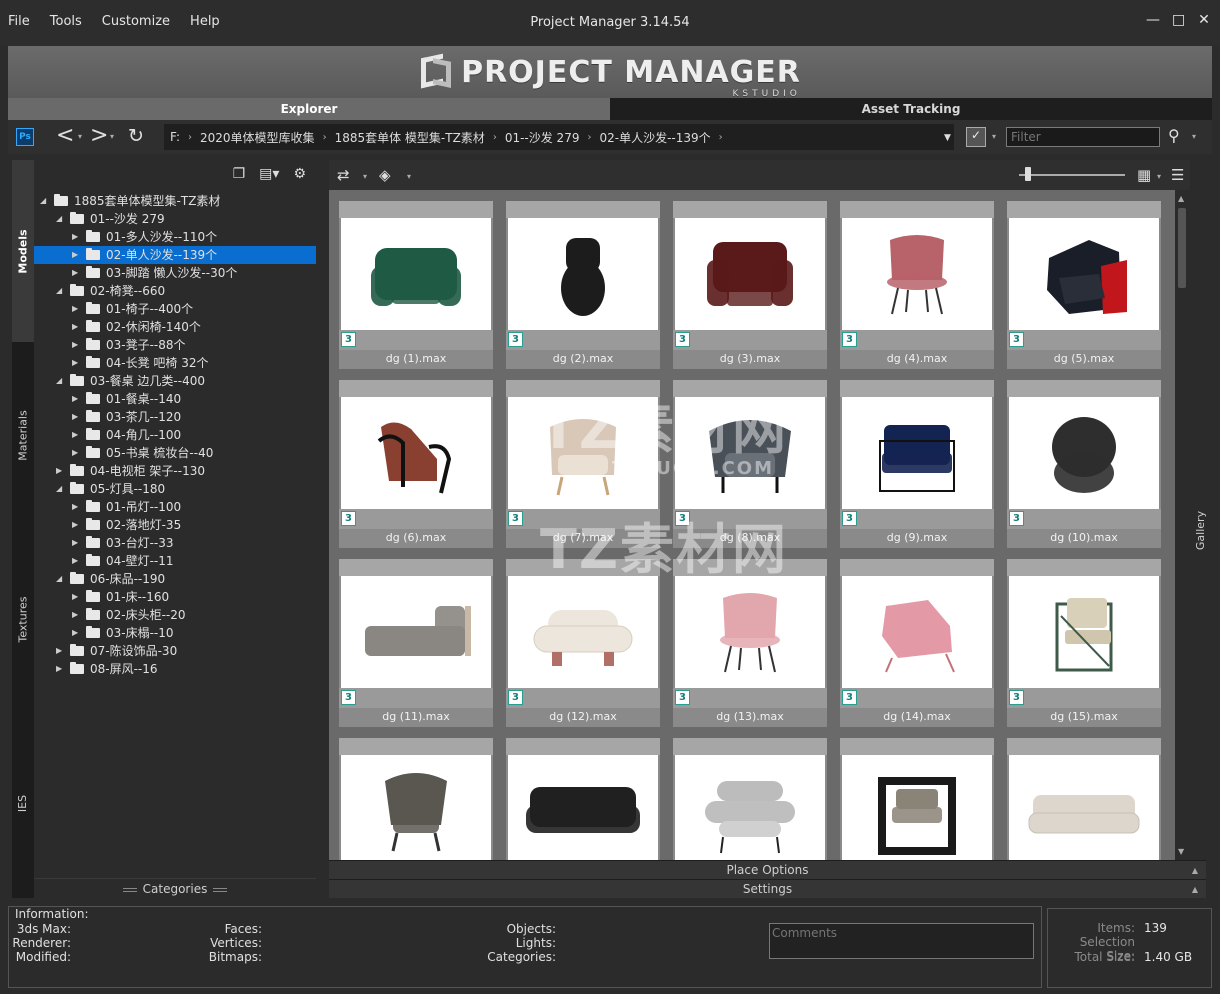 The height and width of the screenshot is (994, 1220). Describe the element at coordinates (1181, 851) in the screenshot. I see `scroll-down-icon: ▼` at that location.